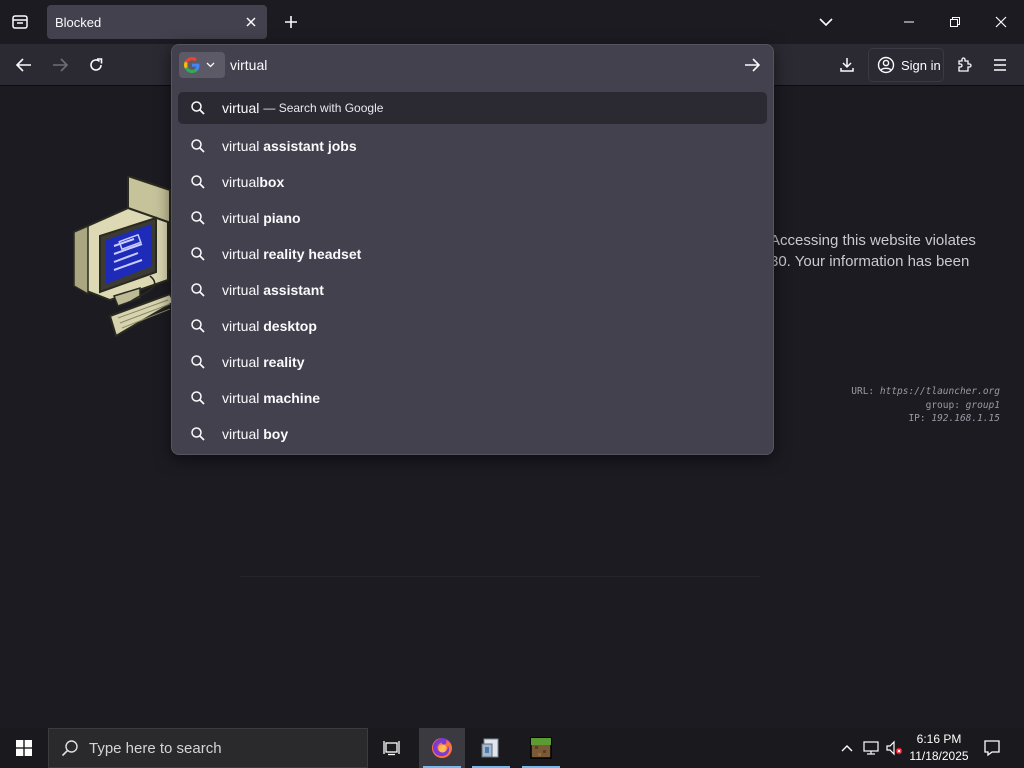 The width and height of the screenshot is (1024, 768). I want to click on taskbar-minecraft, so click(541, 748).